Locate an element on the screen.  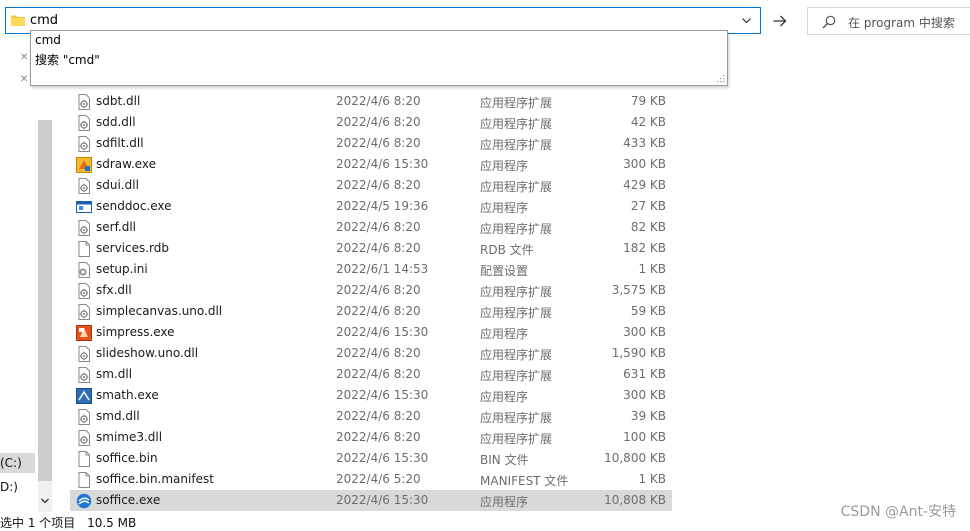
file-name: services.rdb is located at coordinates (133, 248).